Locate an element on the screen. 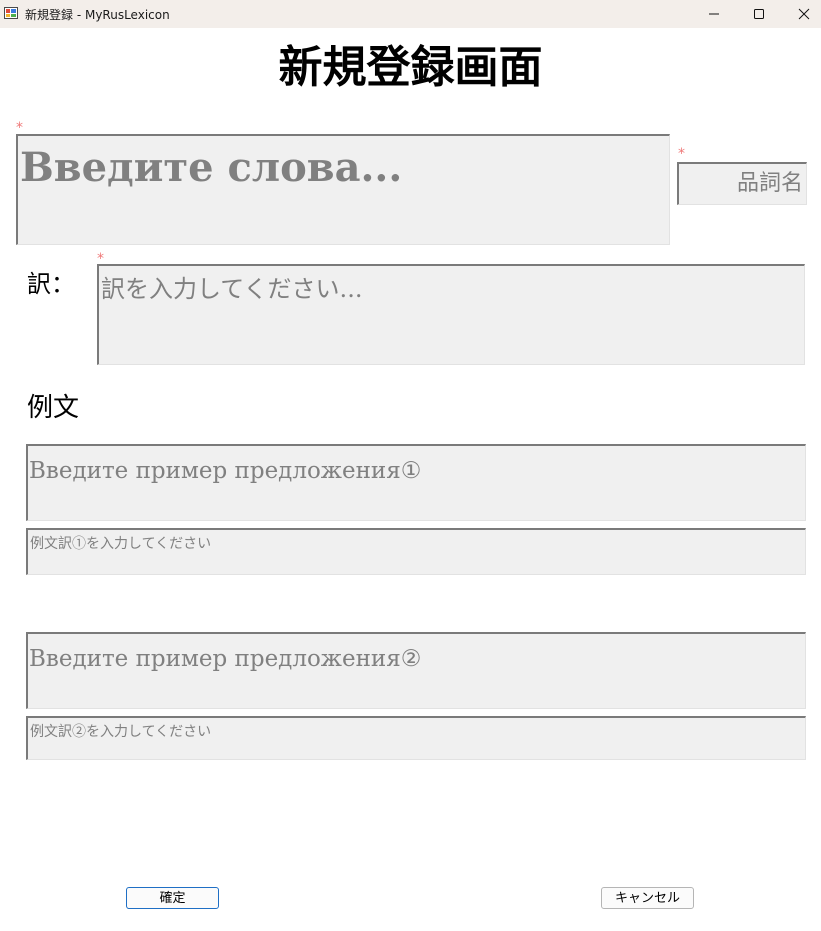  maximize-button is located at coordinates (759, 14).